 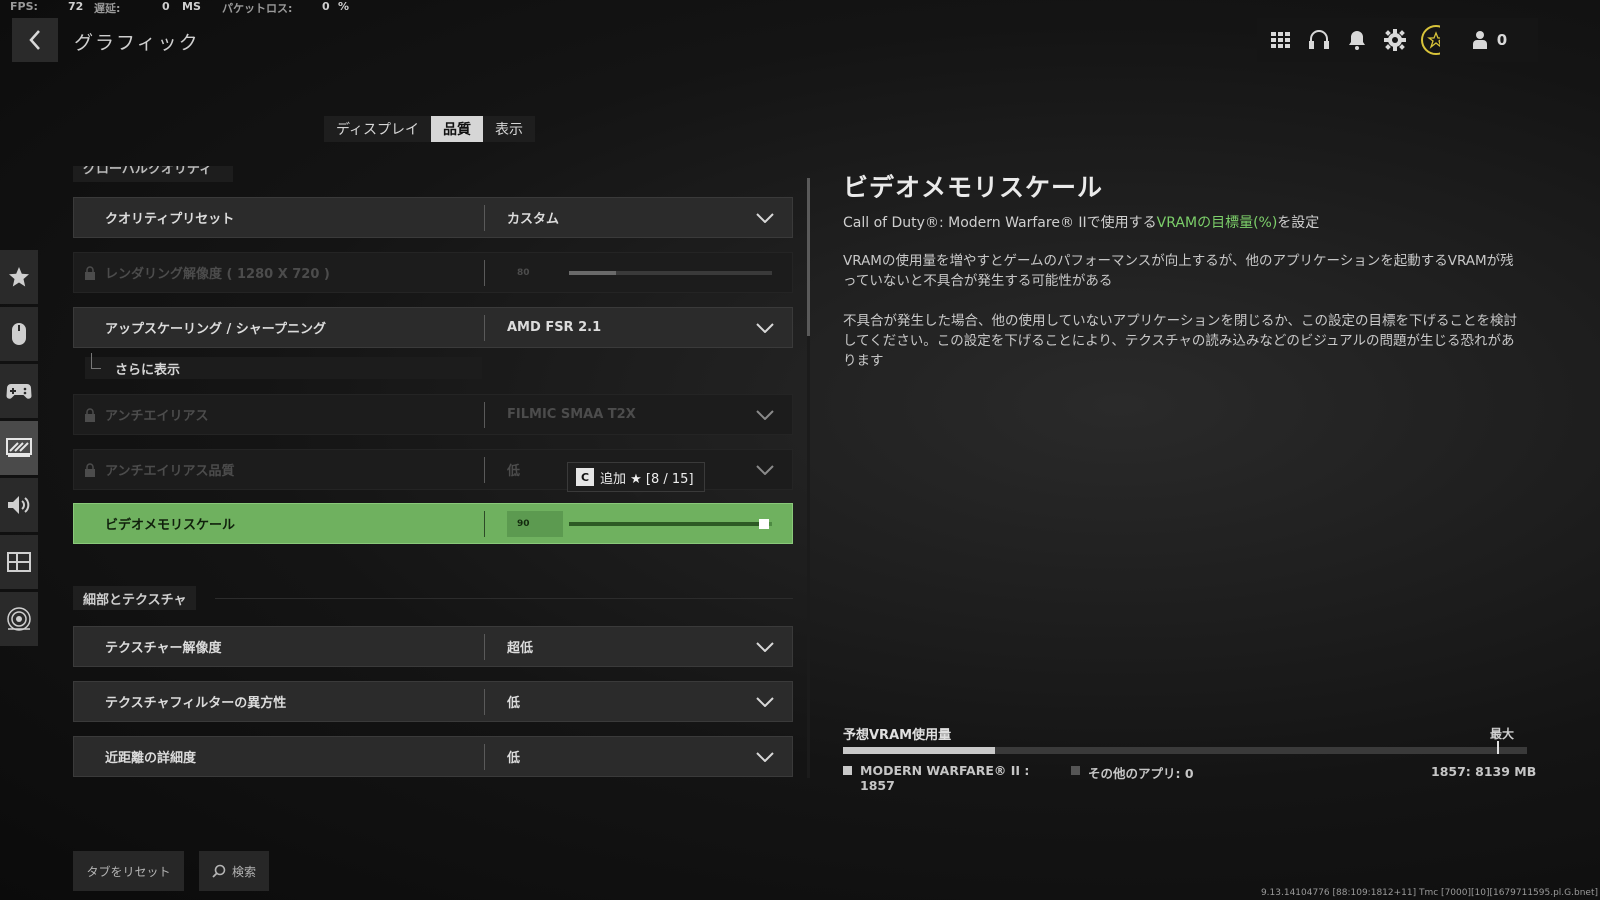 I want to click on settings-tabs: ディスプレイ 品質 表示, so click(x=430, y=129).